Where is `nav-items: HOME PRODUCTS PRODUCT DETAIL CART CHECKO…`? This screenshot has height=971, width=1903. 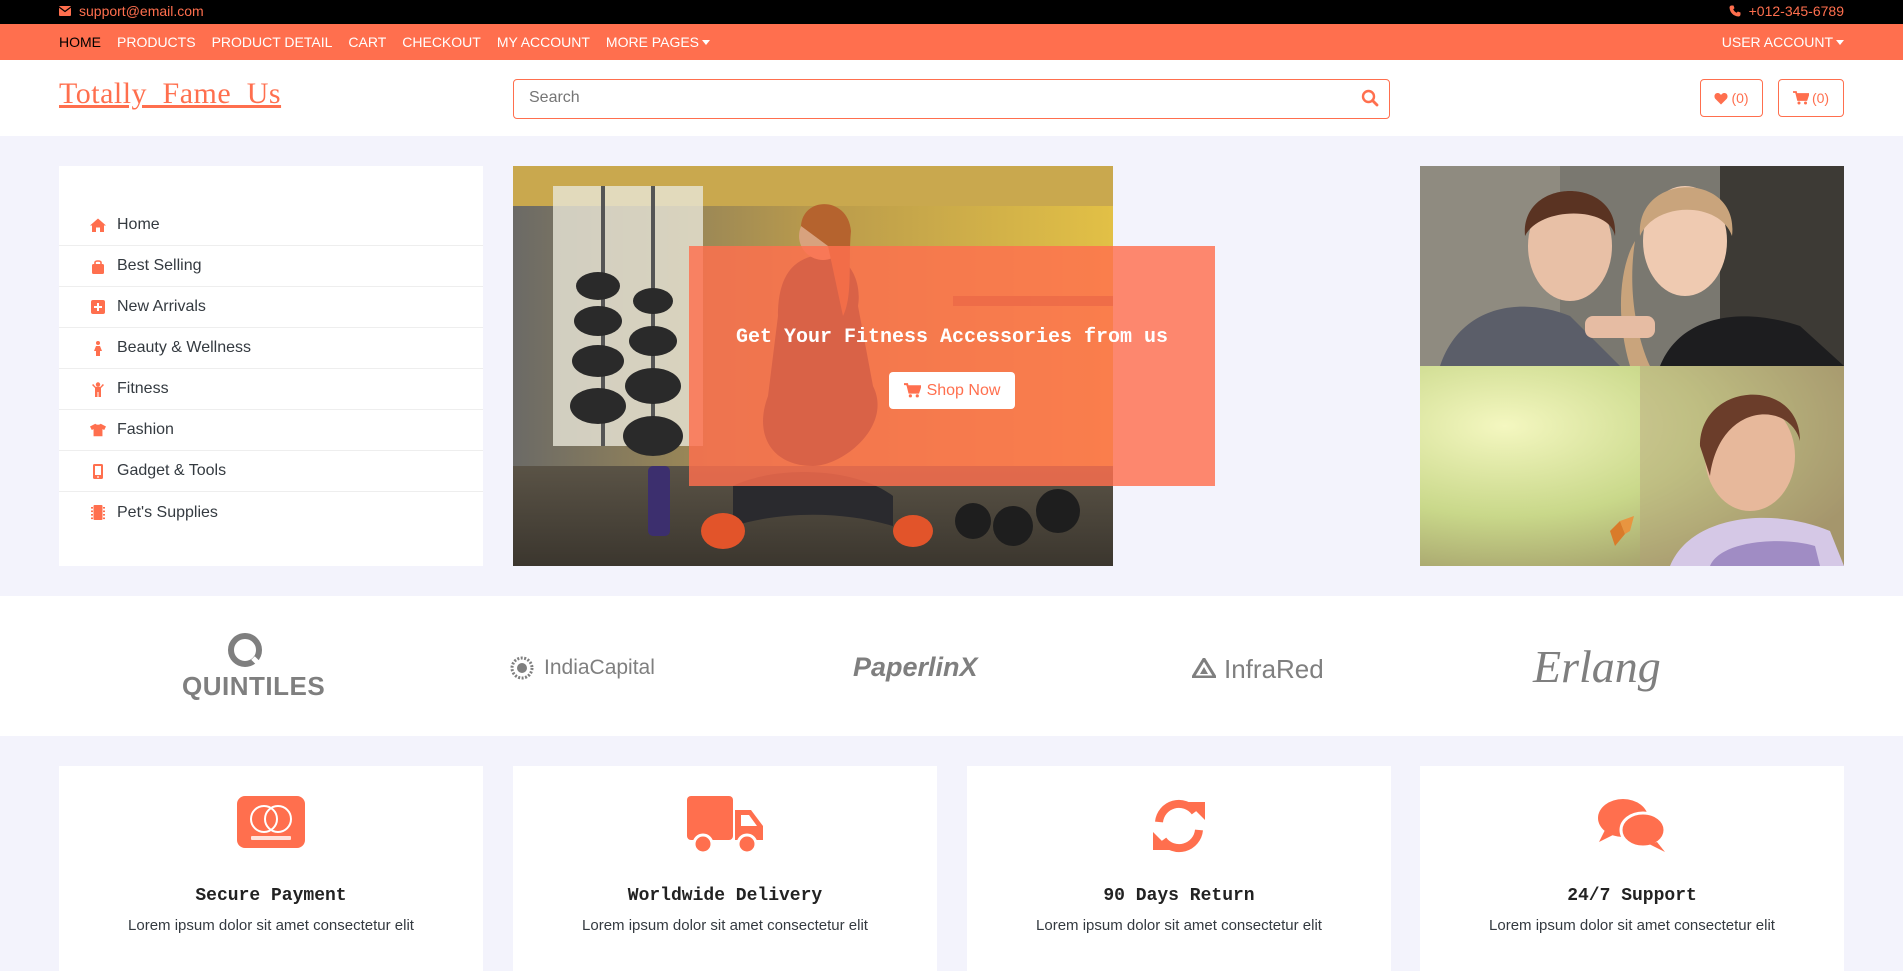
nav-items: HOME PRODUCTS PRODUCT DETAIL CART CHECKO… is located at coordinates (385, 42).